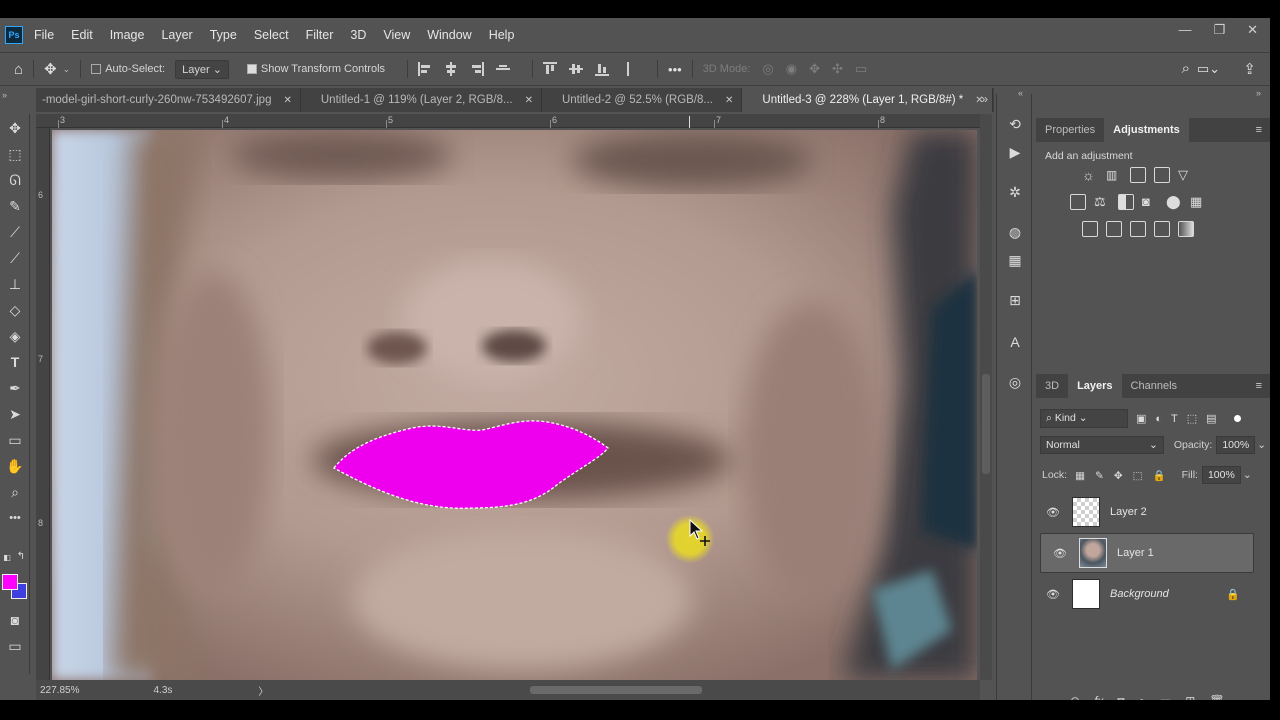 The height and width of the screenshot is (720, 1280). I want to click on quick-selection-tool-icon: ✎, so click(15, 206).